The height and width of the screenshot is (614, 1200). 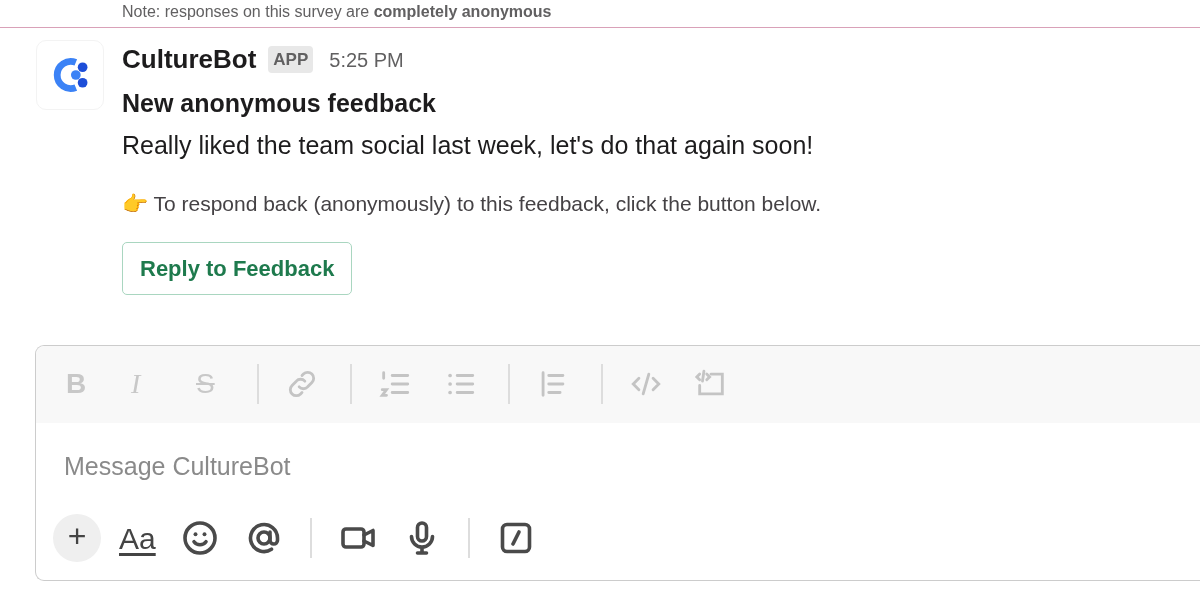 I want to click on message-text: Really liked the team social last week, let's do that again soon!, so click(x=468, y=145).